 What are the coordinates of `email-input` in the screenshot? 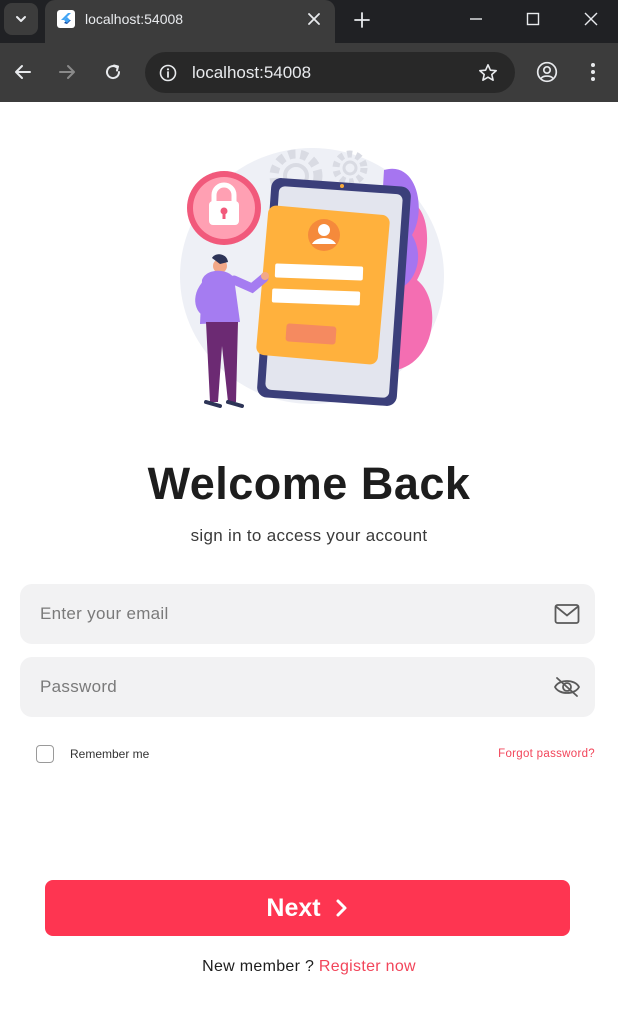 It's located at (290, 614).